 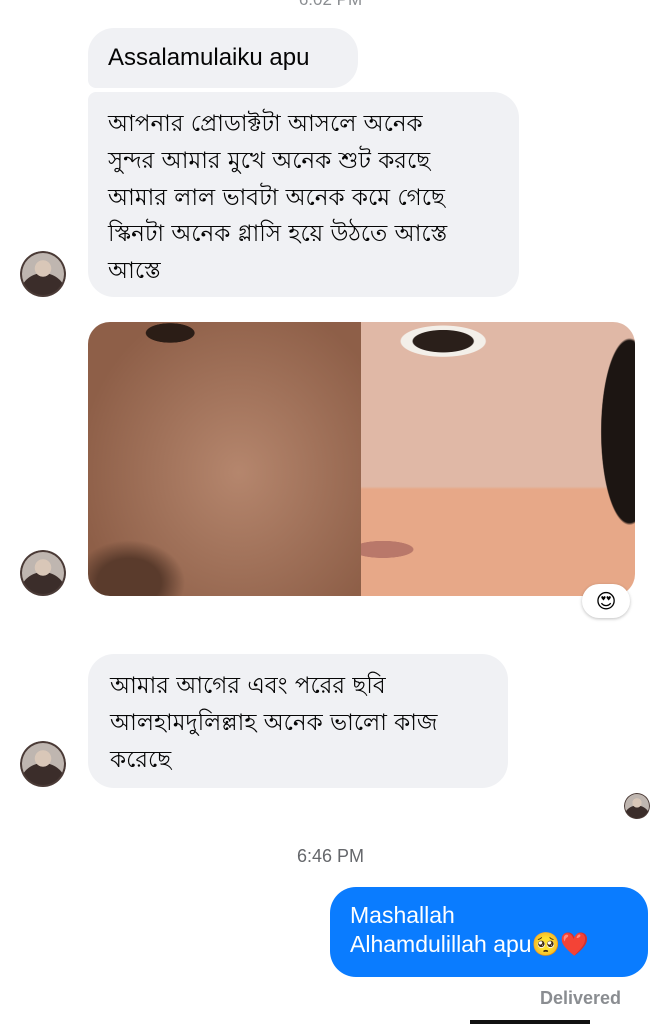 I want to click on reply-emoji-icons: 🥺❤️, so click(x=560, y=943).